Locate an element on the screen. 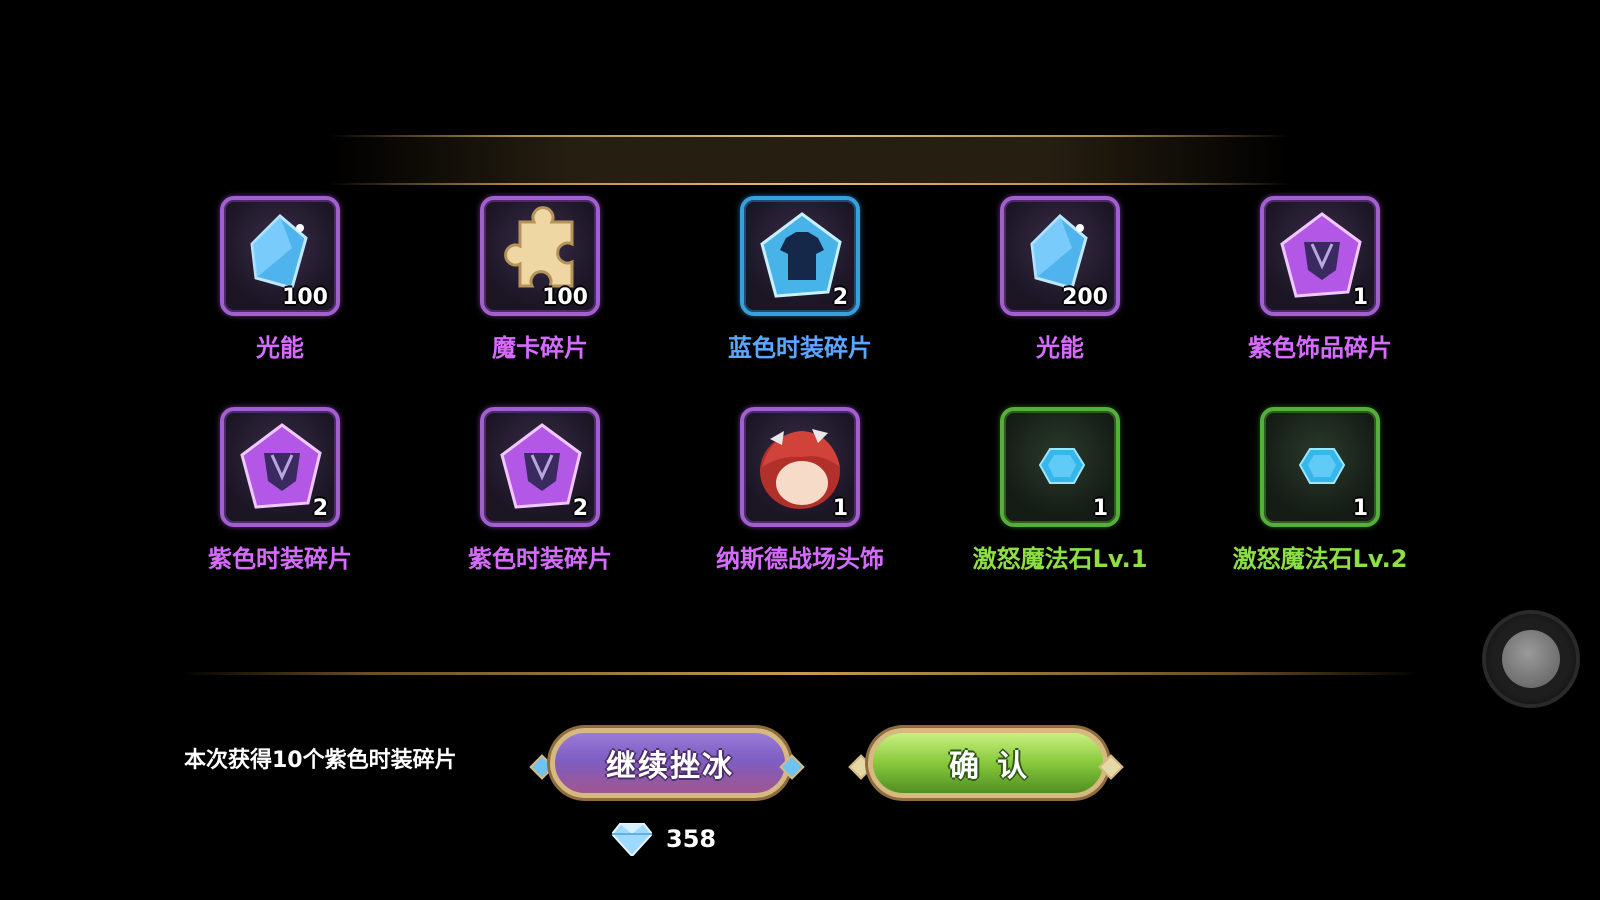  reward-item: 1 纳斯德战场头饰 is located at coordinates (800, 490).